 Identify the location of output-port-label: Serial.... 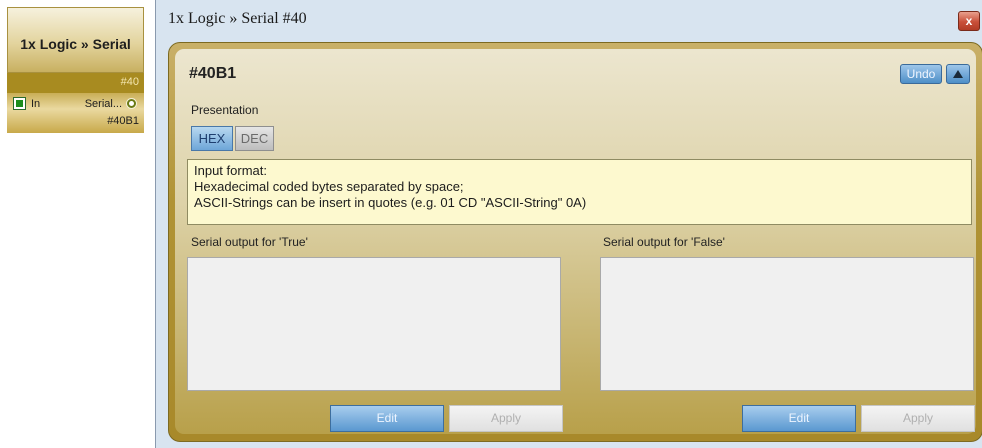
(103, 104).